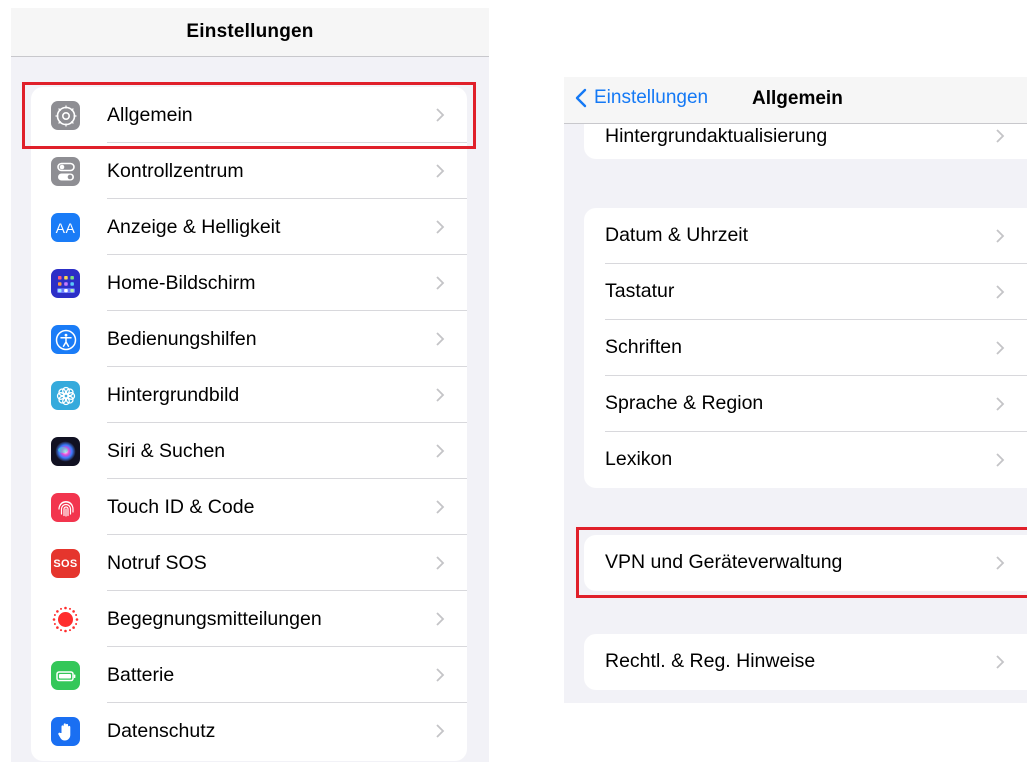  Describe the element at coordinates (194, 226) in the screenshot. I see `settings-item-label: Anzeige & Helligkeit` at that location.